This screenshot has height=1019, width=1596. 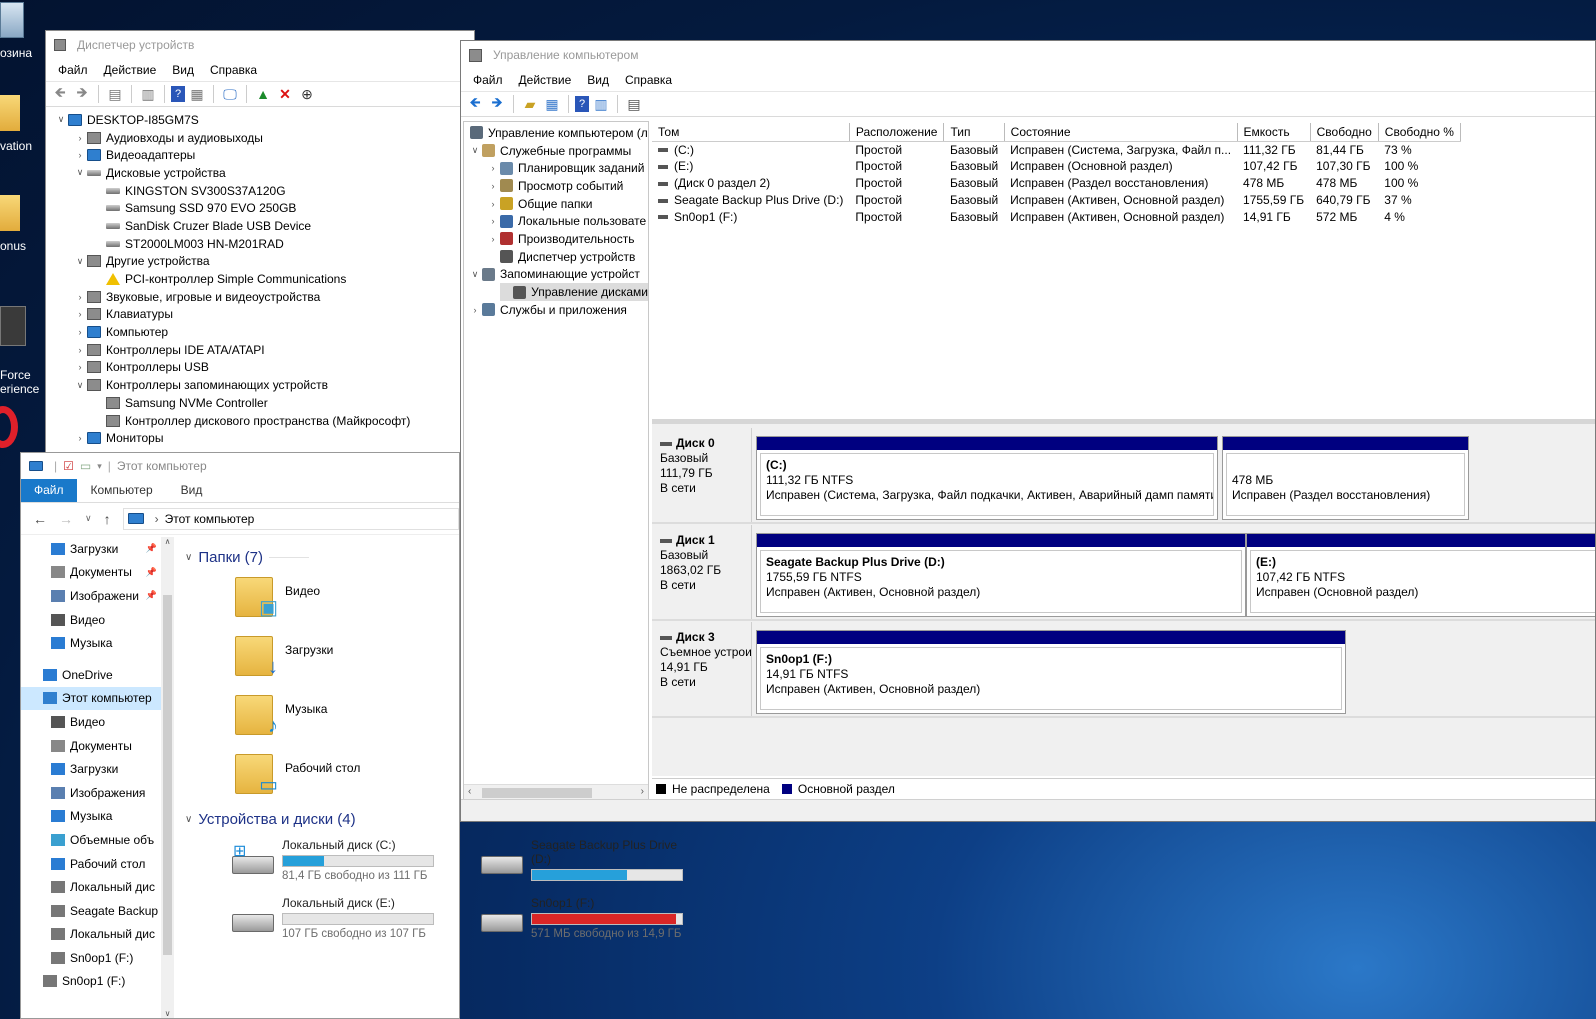 I want to click on compmgmt-tree-item: Управление дисками, so click(x=574, y=292).